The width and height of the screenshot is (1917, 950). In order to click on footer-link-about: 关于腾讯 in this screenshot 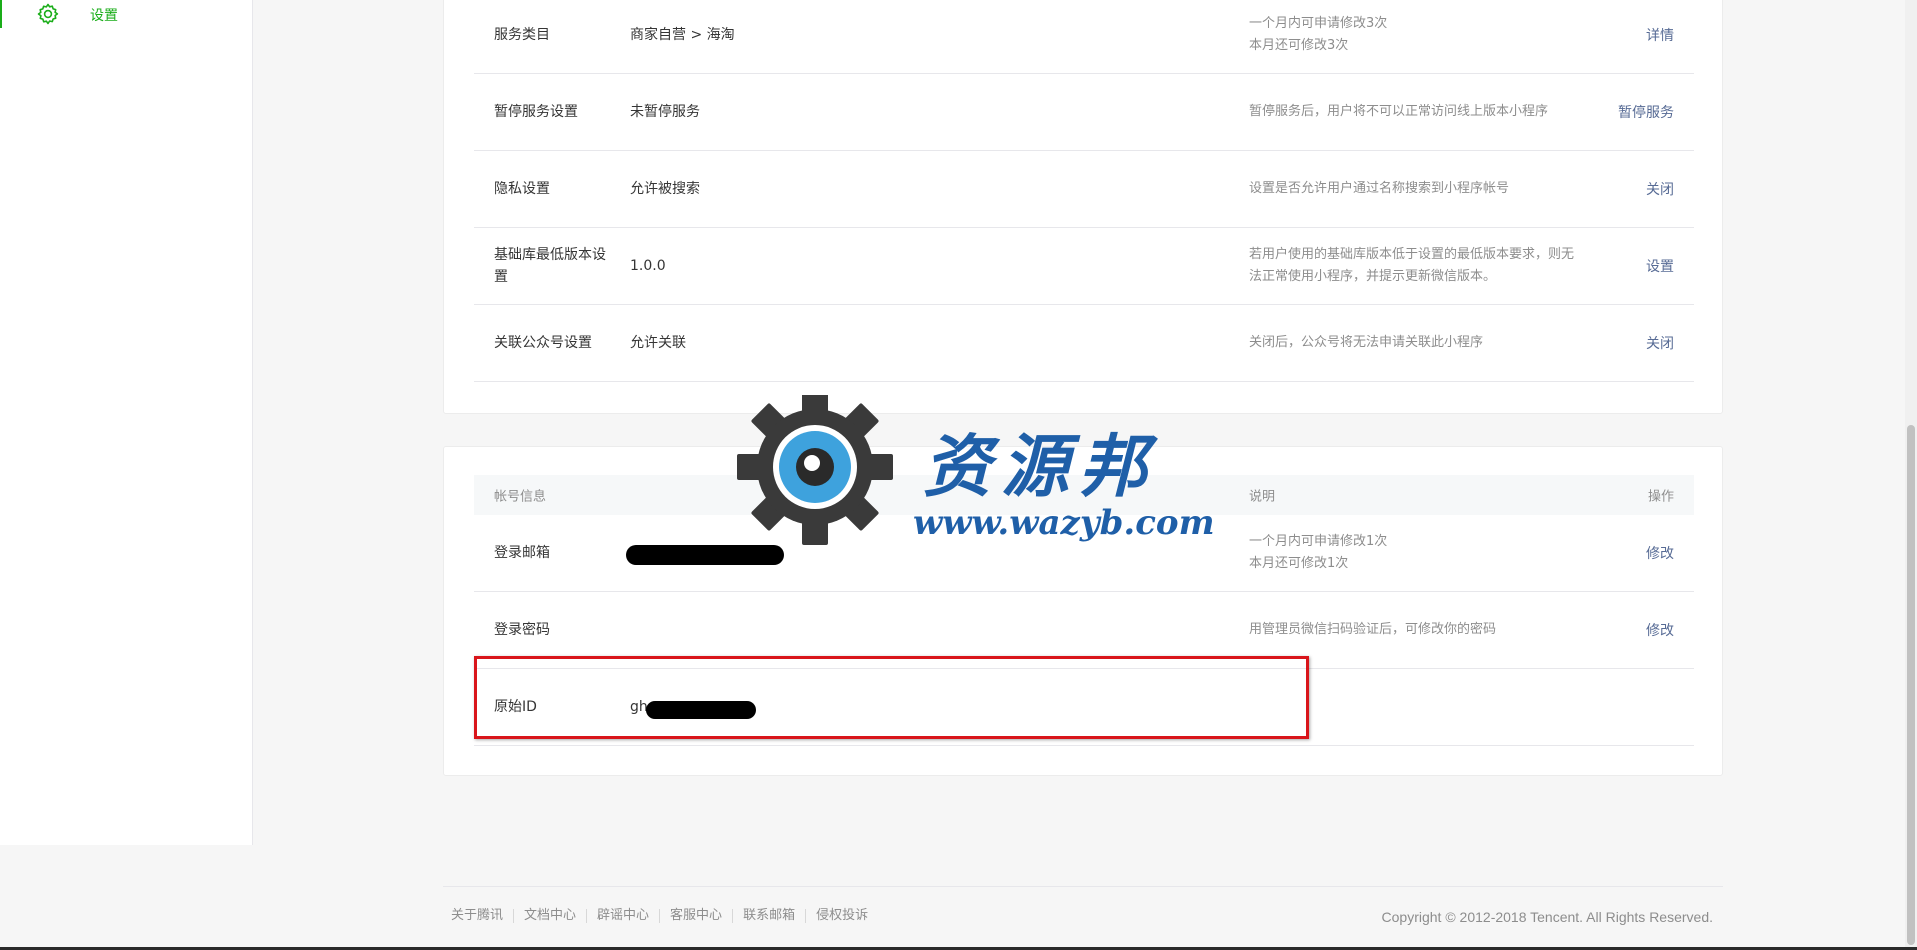, I will do `click(482, 916)`.